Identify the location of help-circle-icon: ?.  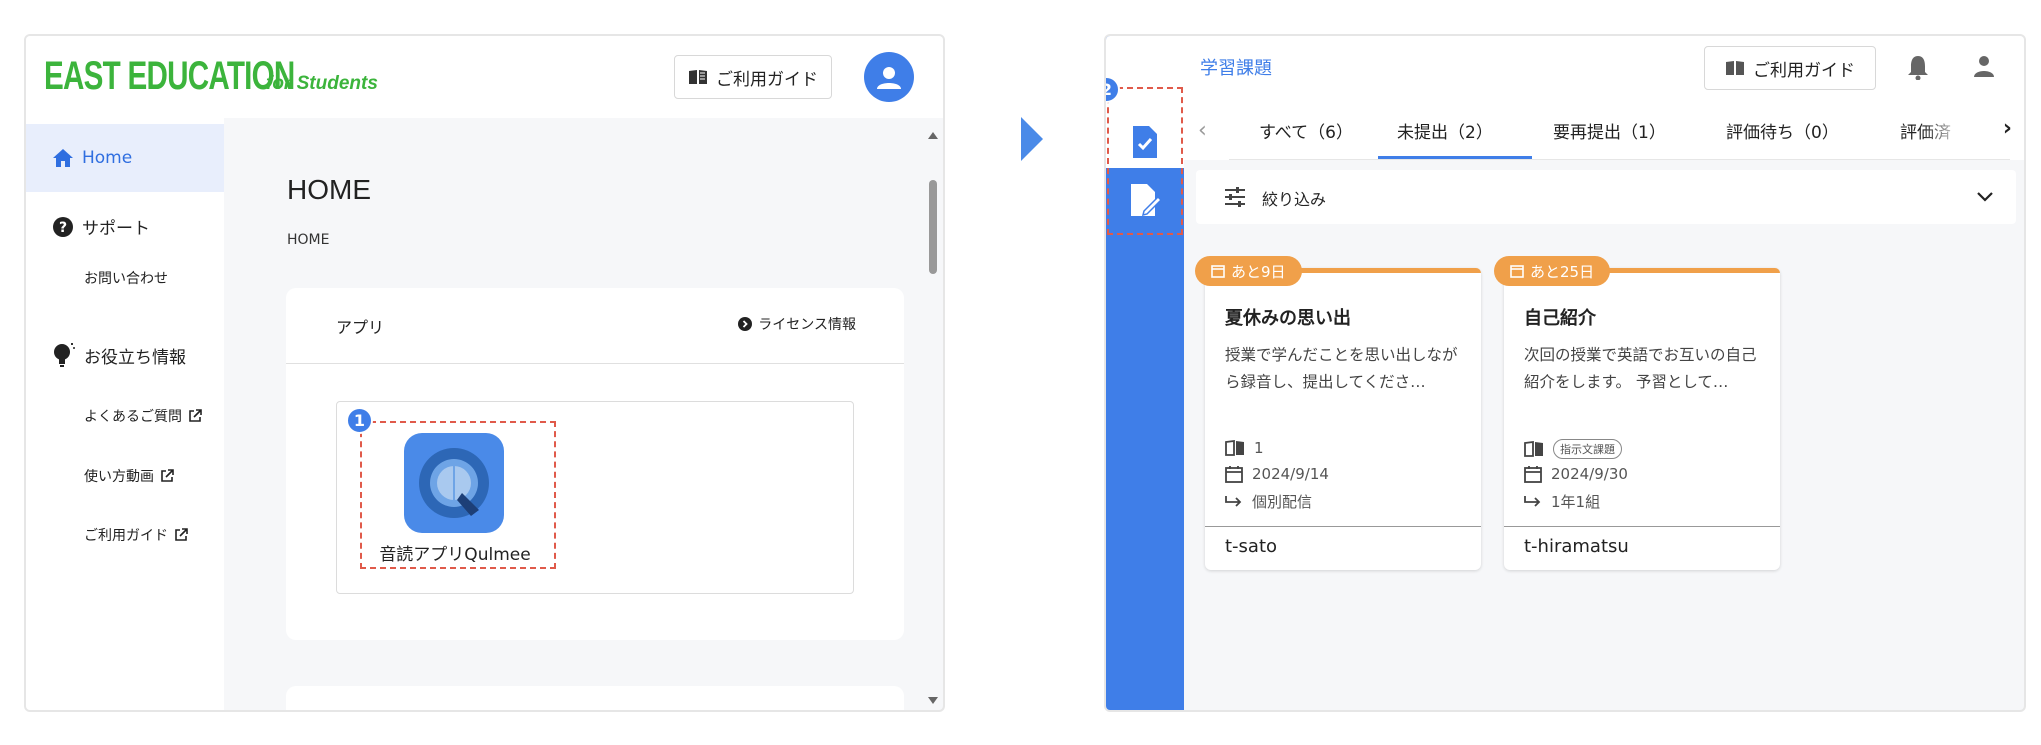
(63, 226).